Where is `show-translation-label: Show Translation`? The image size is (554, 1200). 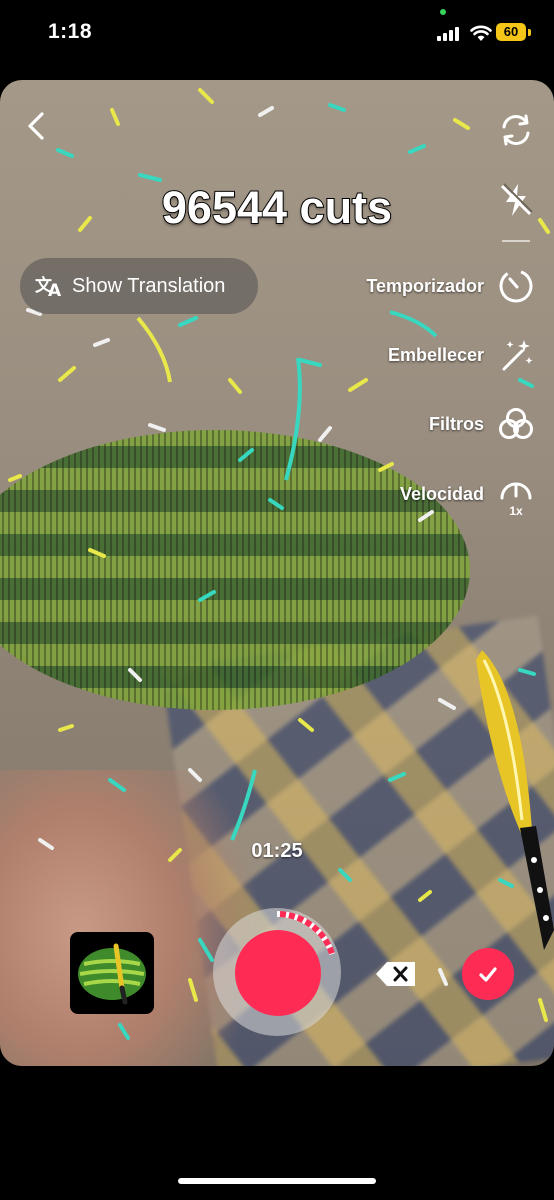 show-translation-label: Show Translation is located at coordinates (149, 285).